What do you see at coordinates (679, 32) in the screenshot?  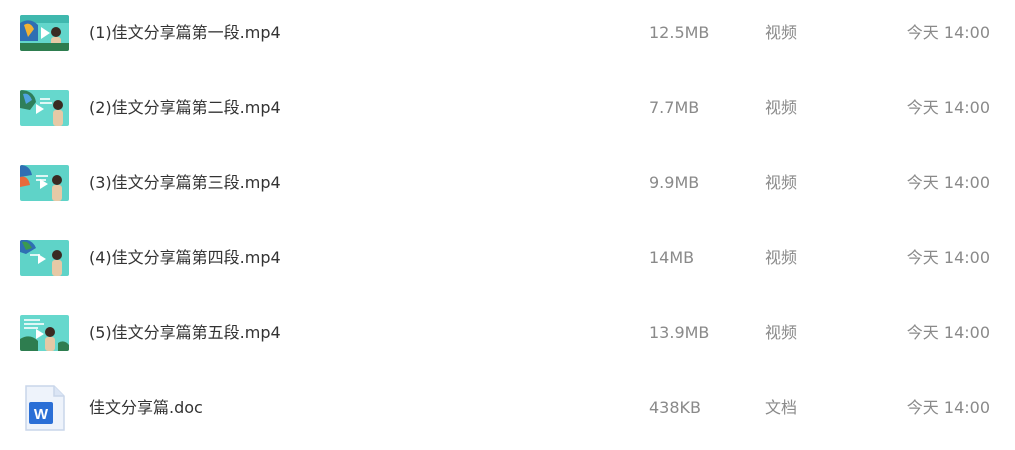 I see `file-size: 12.5MB` at bounding box center [679, 32].